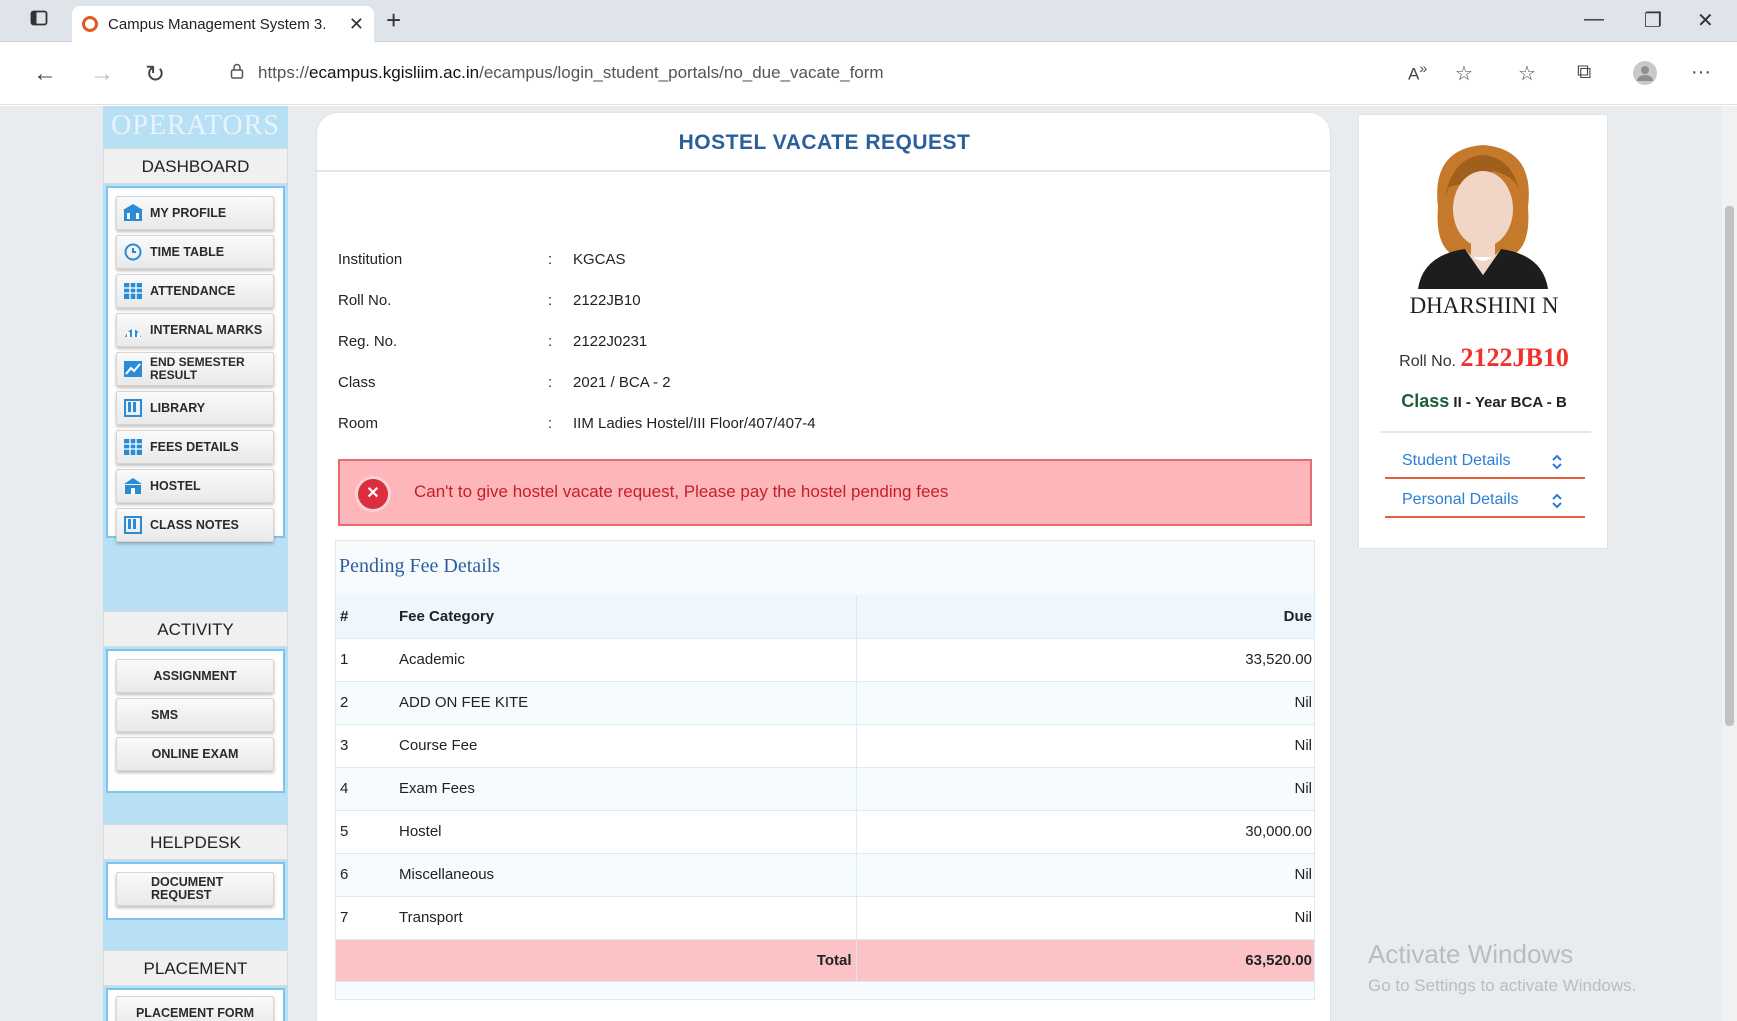 Image resolution: width=1737 pixels, height=1021 pixels. Describe the element at coordinates (195, 889) in the screenshot. I see `menu-document-request: DOCUMENT REQUEST` at that location.